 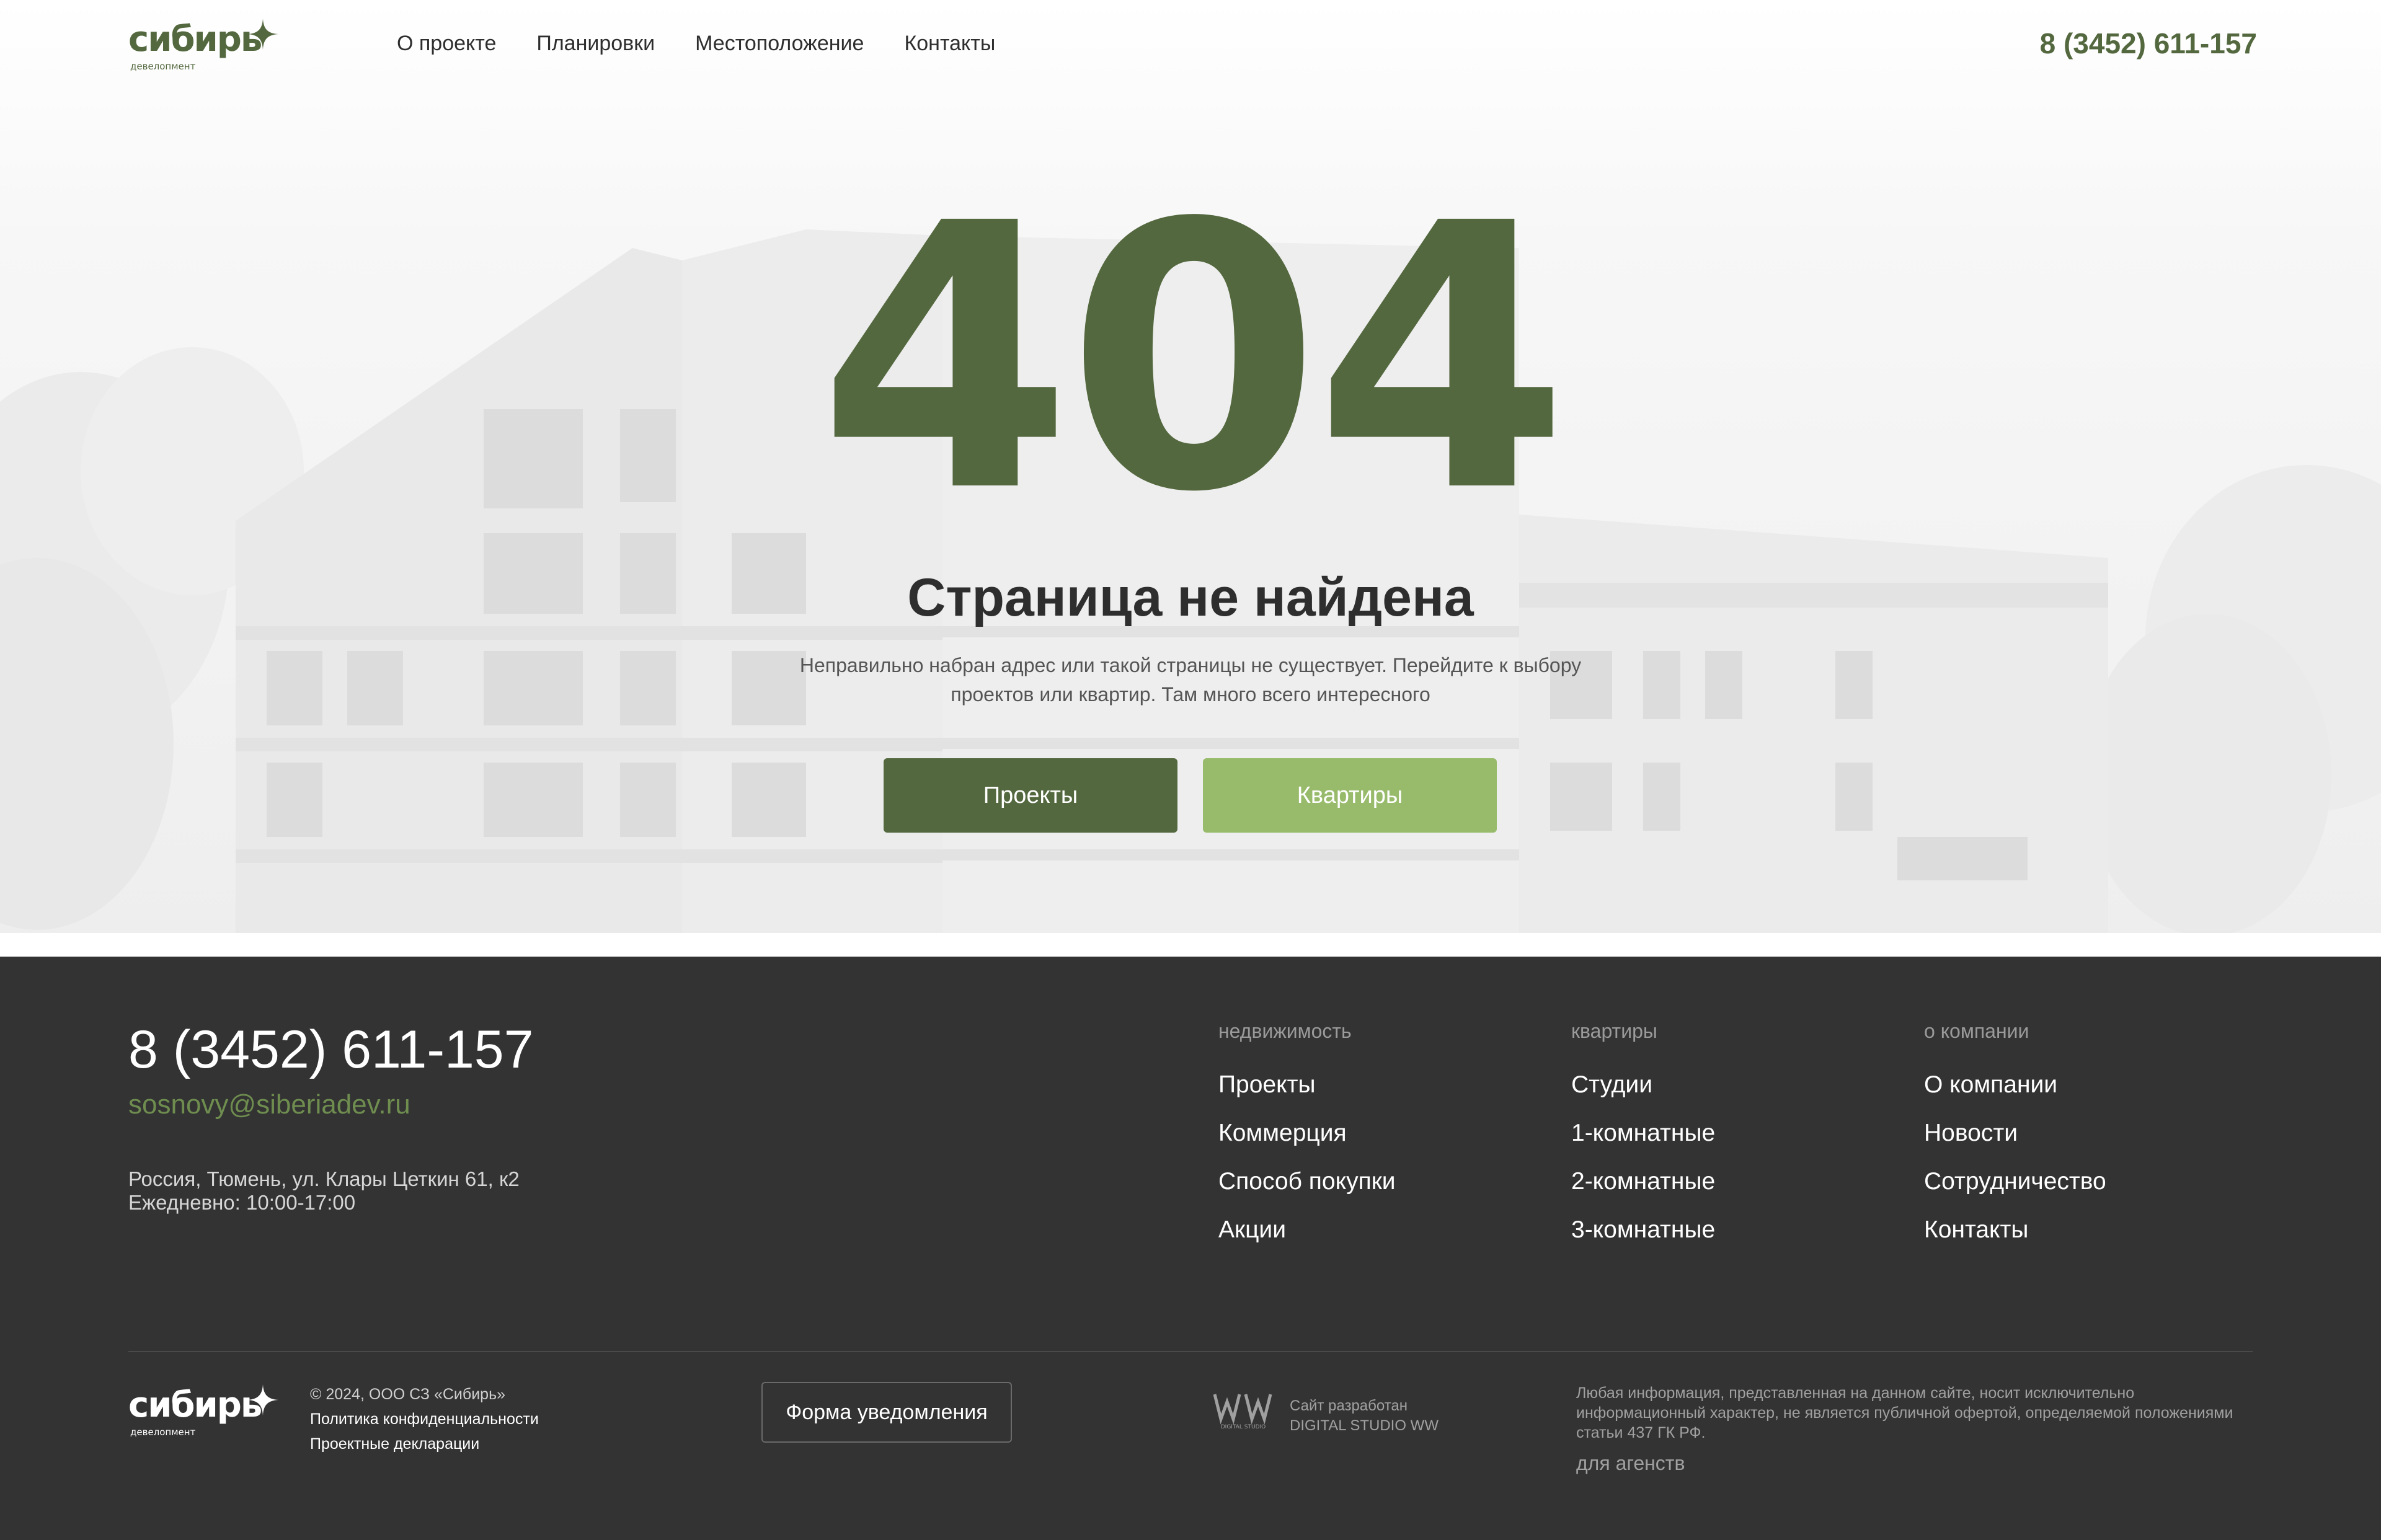 I want to click on project-declarations-link: Проектные декларации, so click(x=424, y=1444).